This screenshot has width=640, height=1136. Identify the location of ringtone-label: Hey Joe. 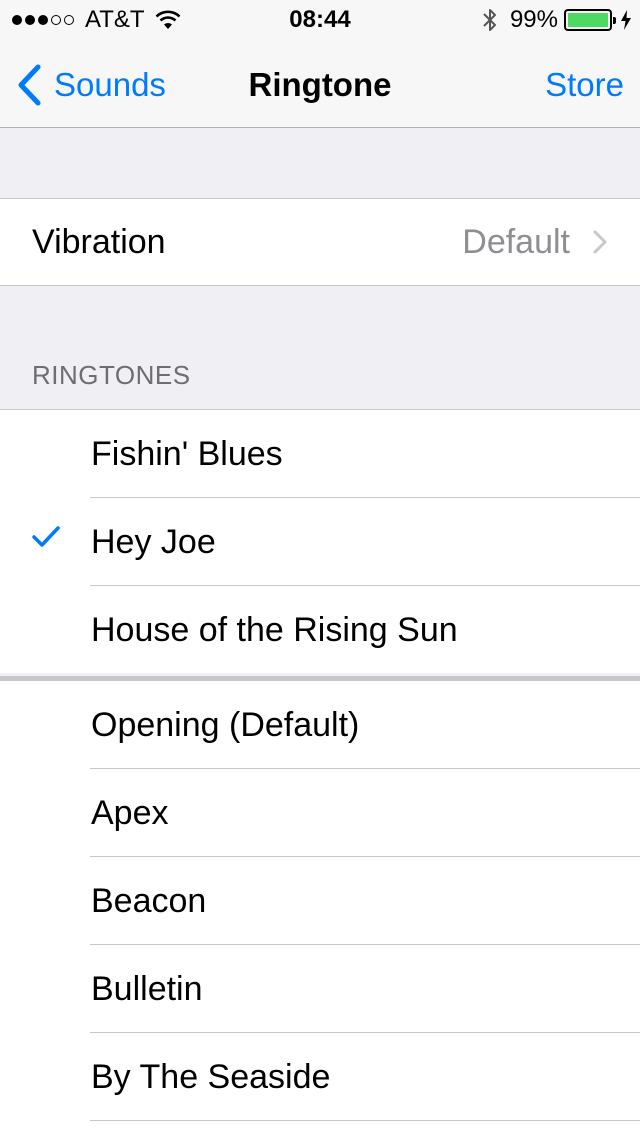
(153, 542).